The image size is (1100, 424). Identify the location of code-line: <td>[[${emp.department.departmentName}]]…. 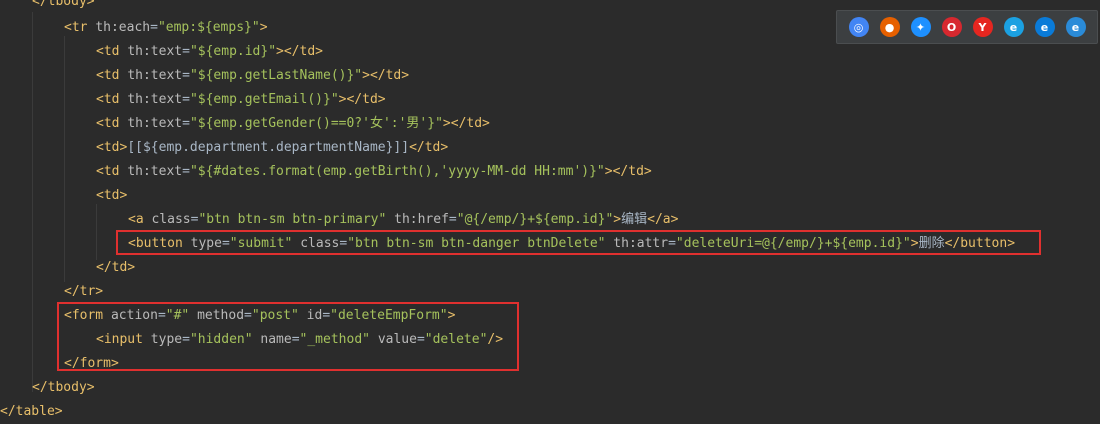
(272, 148).